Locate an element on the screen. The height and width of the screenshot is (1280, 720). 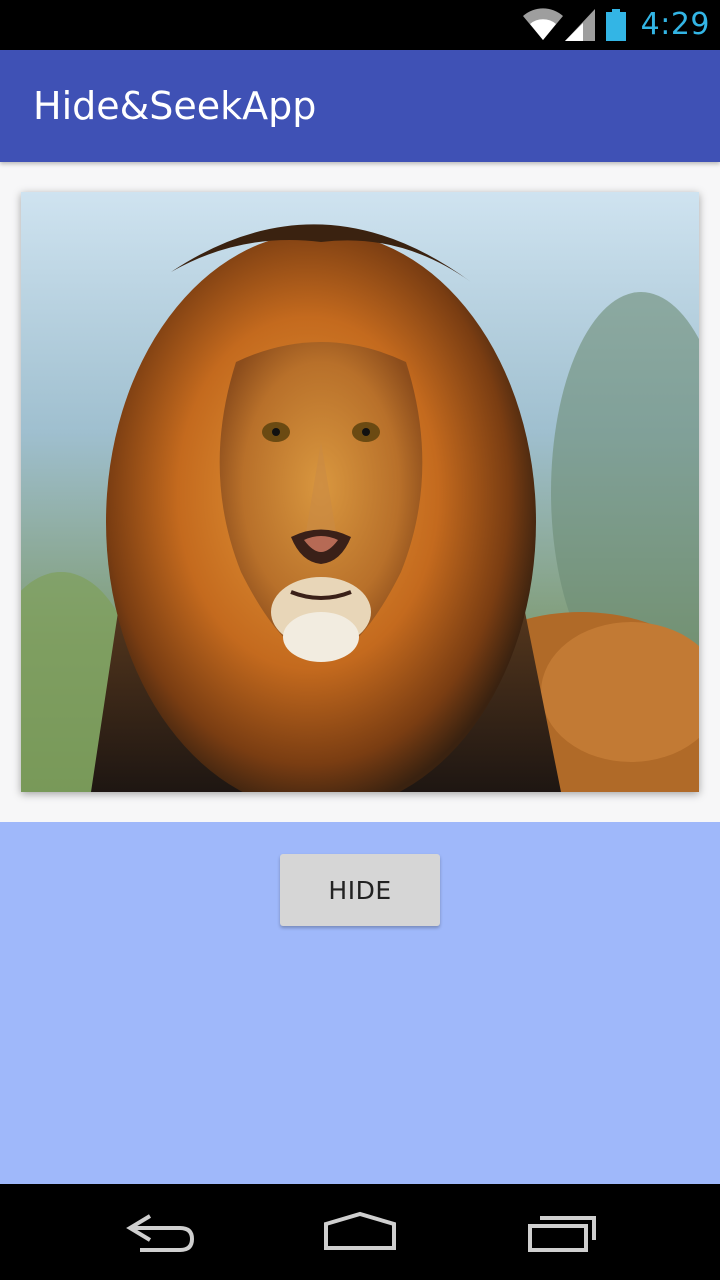
status-icons: 4:29 is located at coordinates (616, 25).